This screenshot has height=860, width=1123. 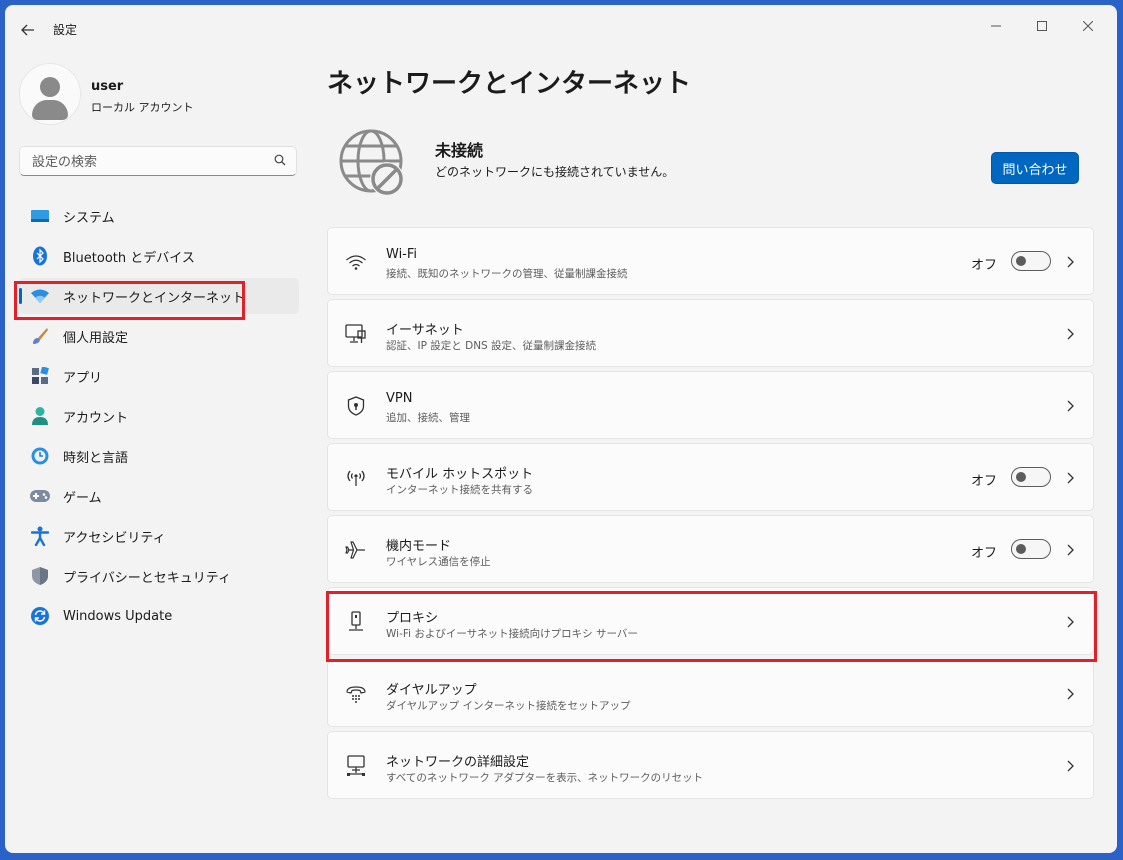 What do you see at coordinates (545, 778) in the screenshot?
I see `card-subtitle: すべてのネットワーク アダプターを表示、ネットワークのリセット` at bounding box center [545, 778].